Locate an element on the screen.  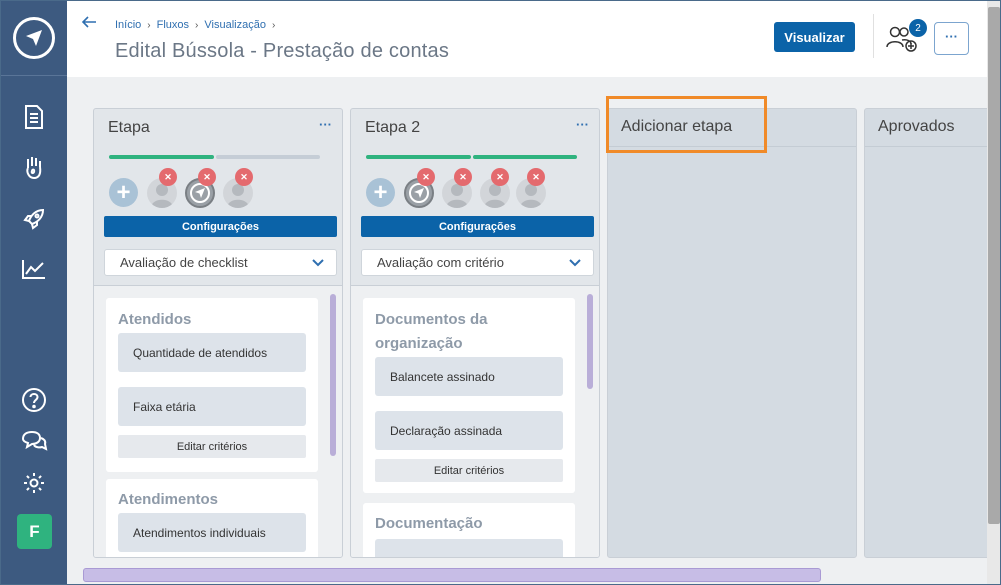
criterion-item is located at coordinates (469, 548).